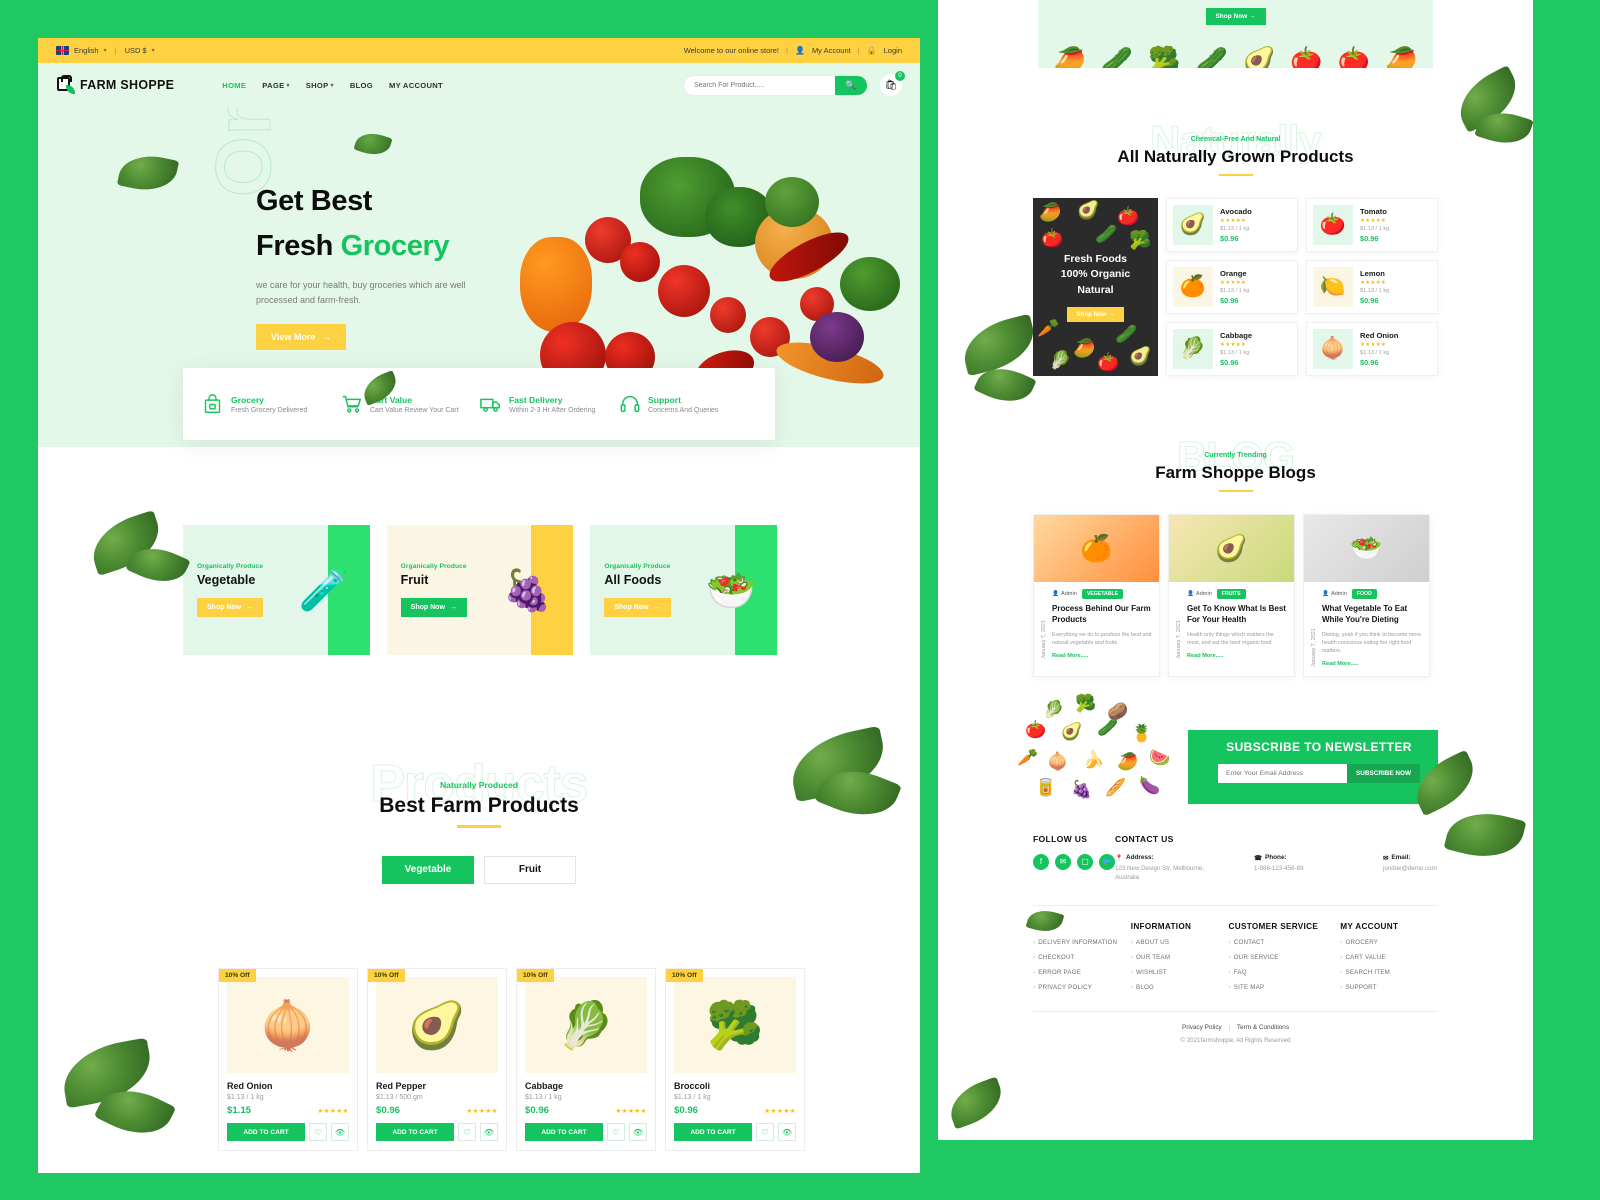  What do you see at coordinates (1107, 861) in the screenshot?
I see `twitter-icon: 🐦` at bounding box center [1107, 861].